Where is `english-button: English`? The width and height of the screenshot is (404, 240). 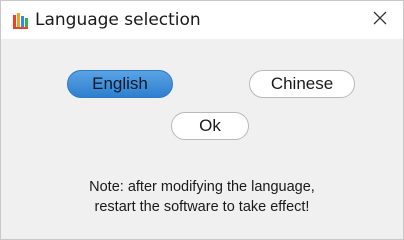 english-button: English is located at coordinates (120, 84).